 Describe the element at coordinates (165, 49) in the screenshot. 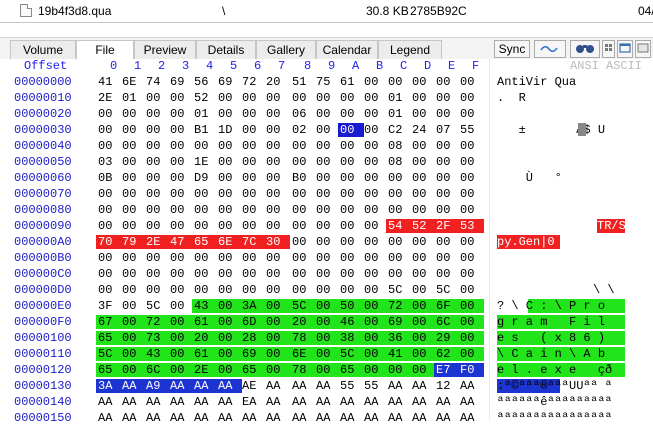

I see `tab-preview: Preview` at that location.